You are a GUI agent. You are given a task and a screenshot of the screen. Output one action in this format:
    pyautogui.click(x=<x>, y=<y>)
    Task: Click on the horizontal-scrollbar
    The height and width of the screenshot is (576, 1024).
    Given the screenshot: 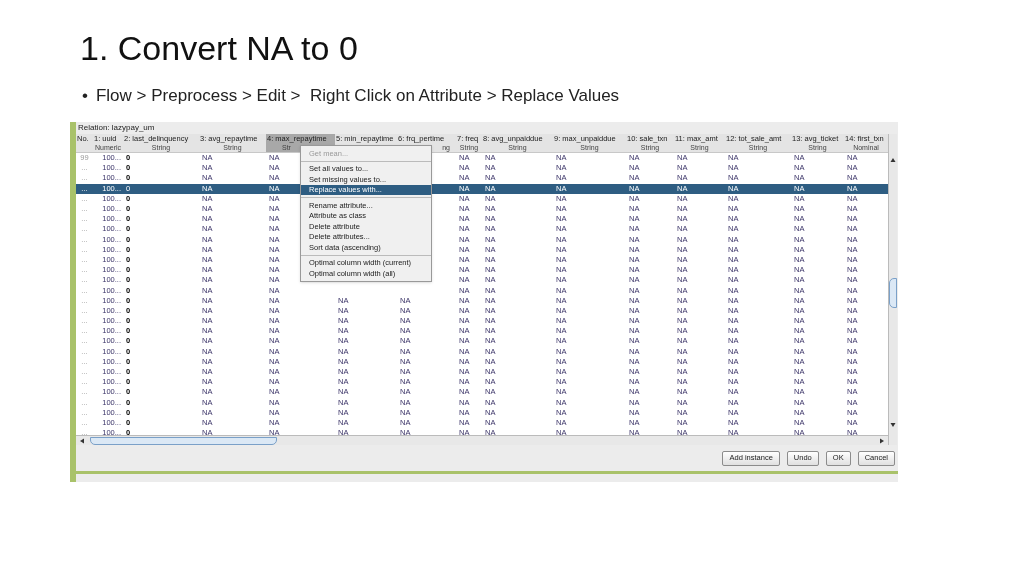 What is the action you would take?
    pyautogui.click(x=482, y=440)
    